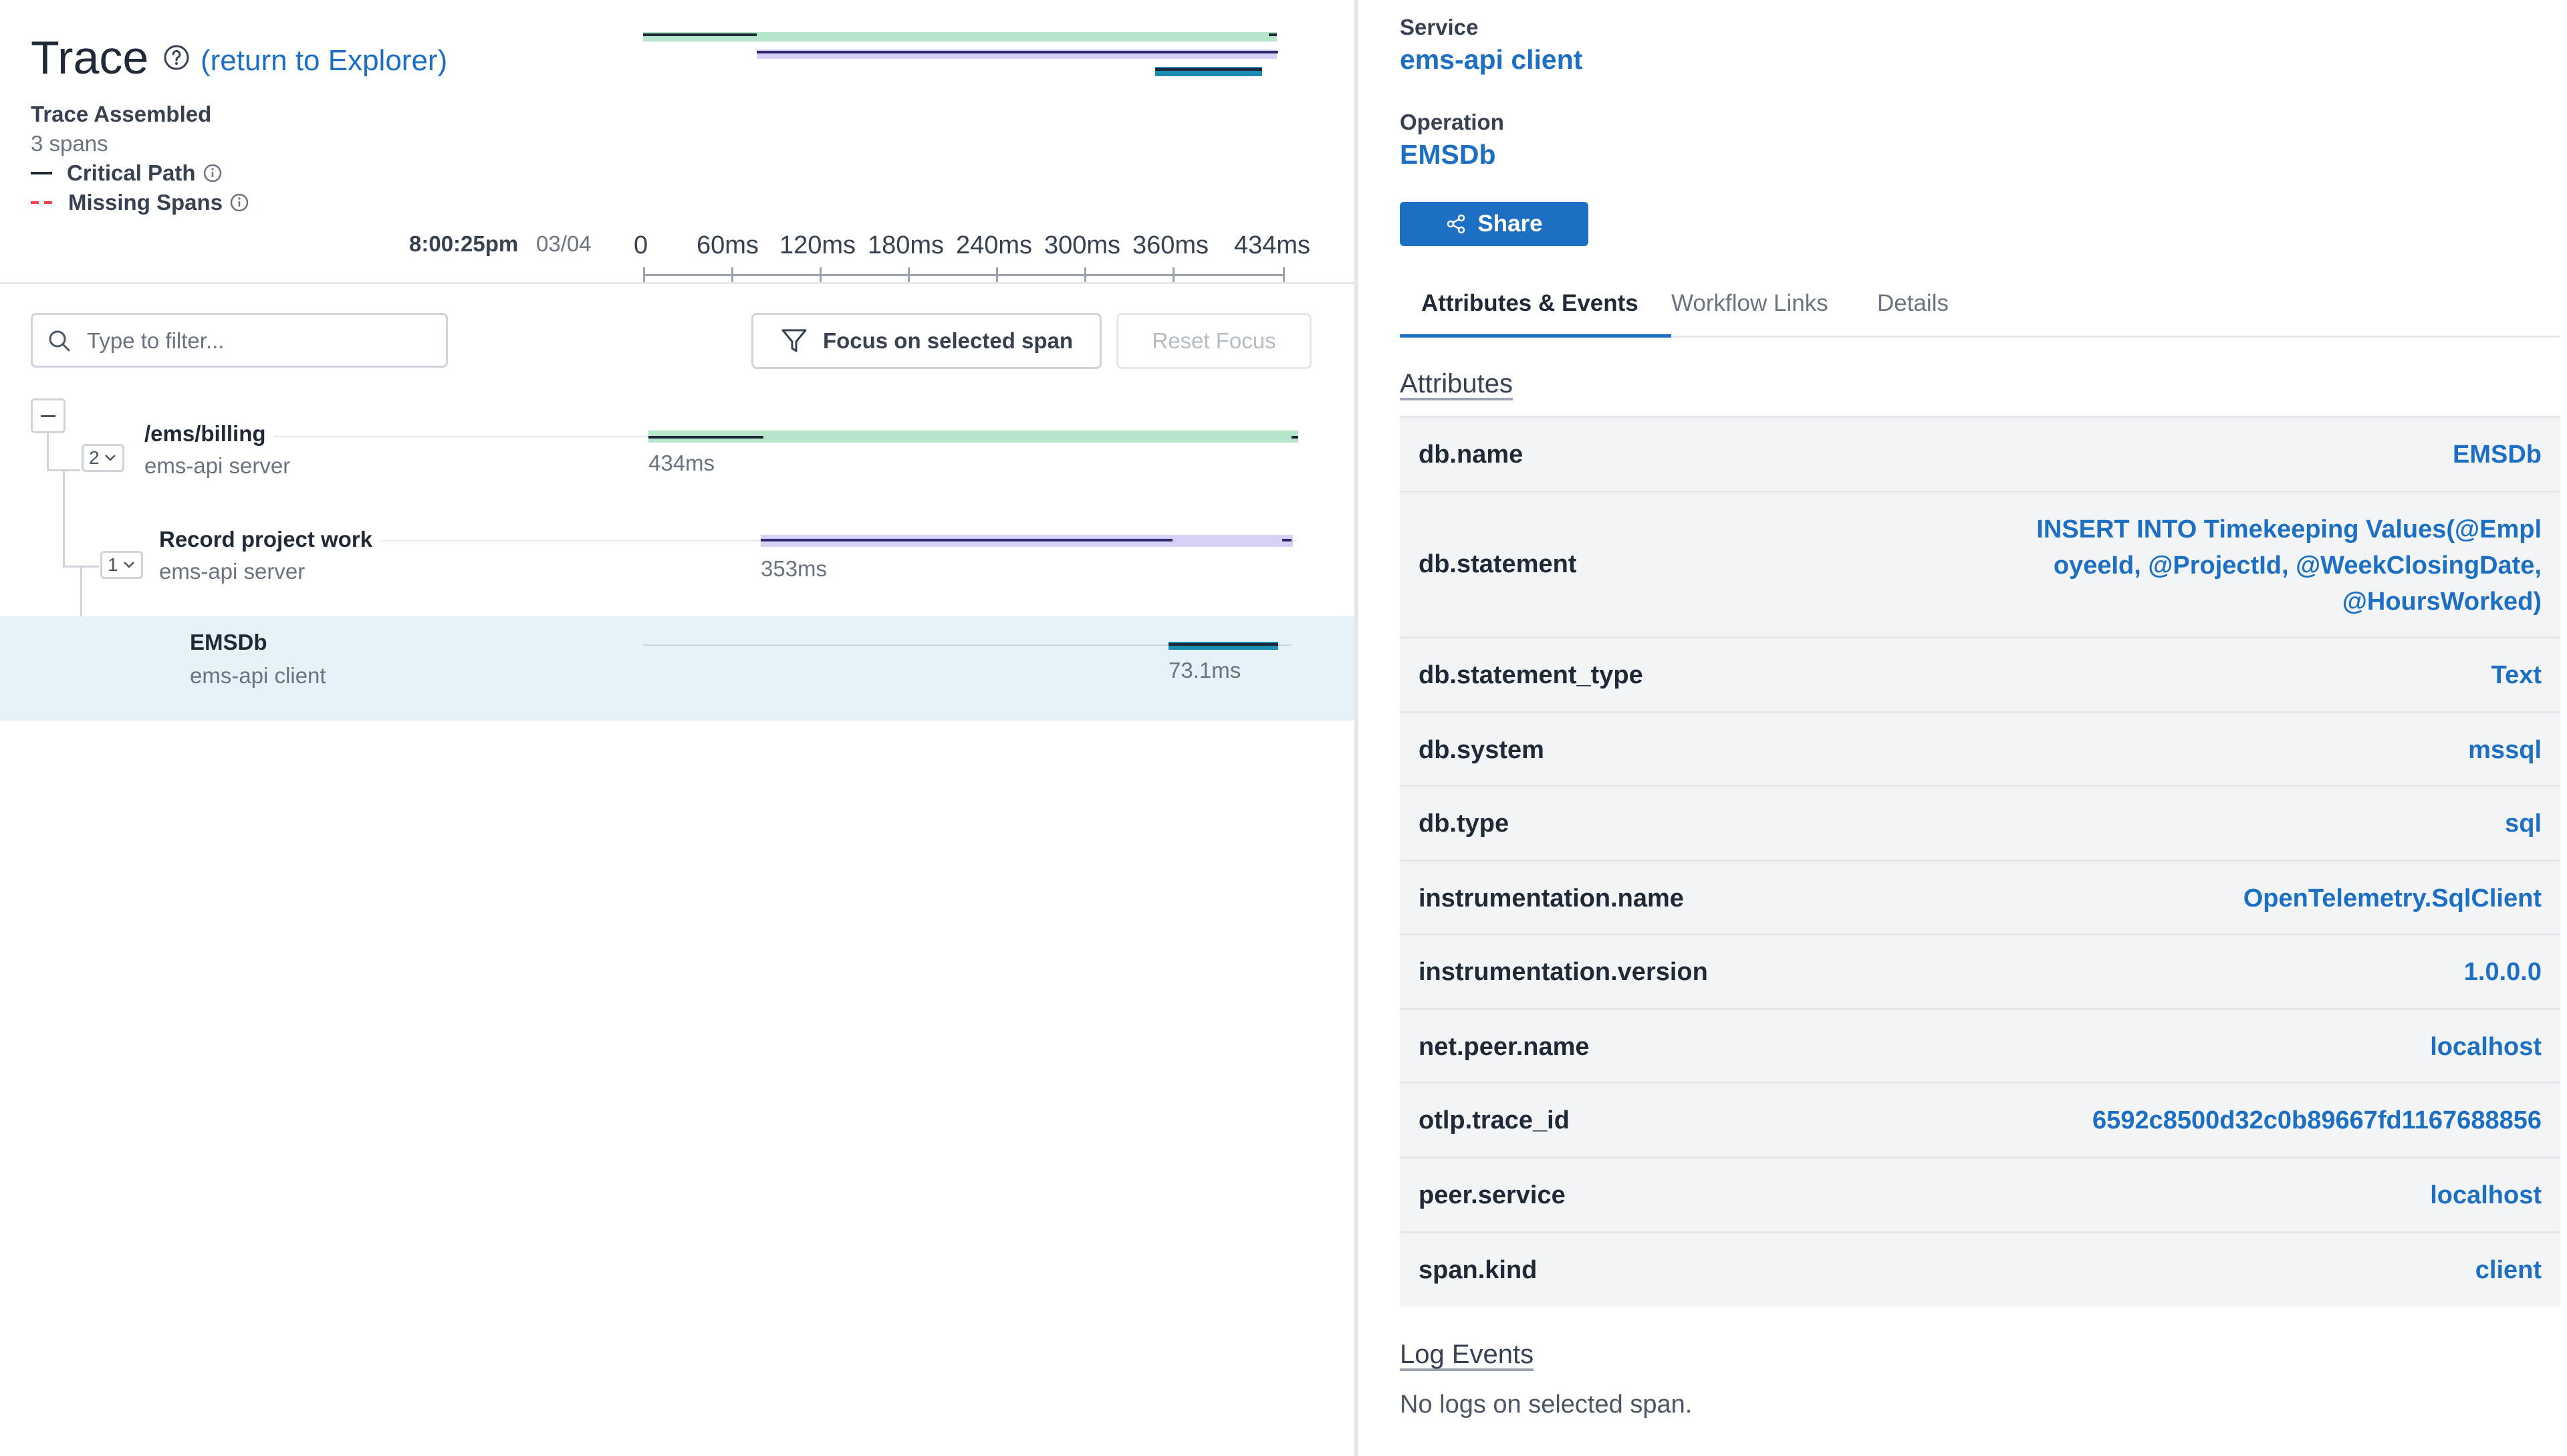 The image size is (2567, 1456). Describe the element at coordinates (1980, 1268) in the screenshot. I see `attribute-row: span.kind client` at that location.